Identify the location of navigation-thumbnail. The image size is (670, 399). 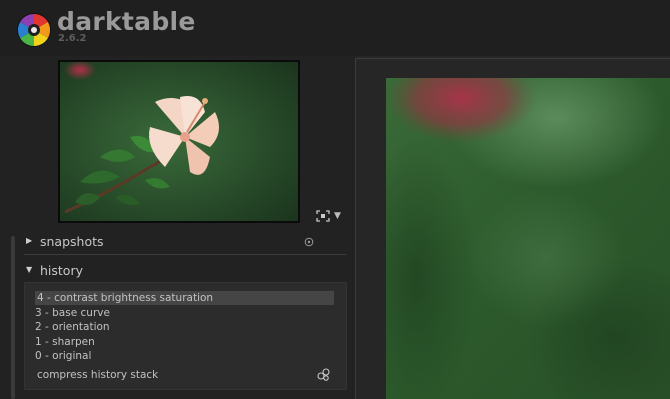
(179, 141).